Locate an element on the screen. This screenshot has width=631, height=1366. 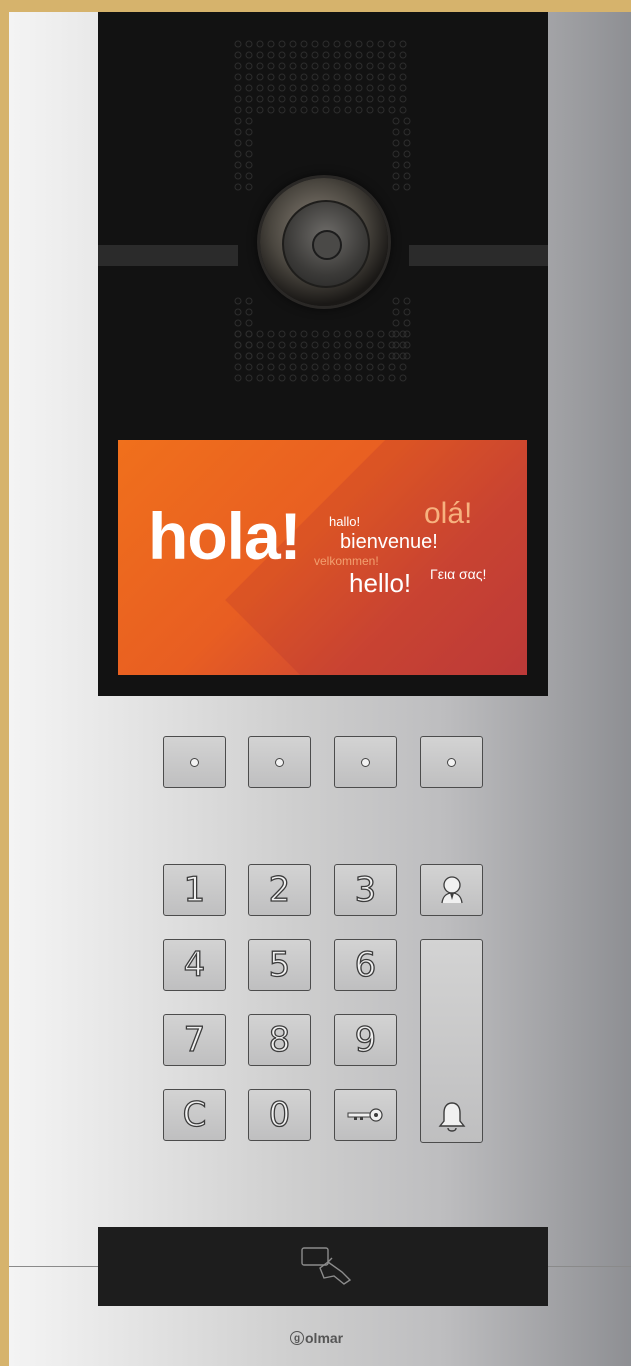
brand-logo: g olmar is located at coordinates (316, 1338).